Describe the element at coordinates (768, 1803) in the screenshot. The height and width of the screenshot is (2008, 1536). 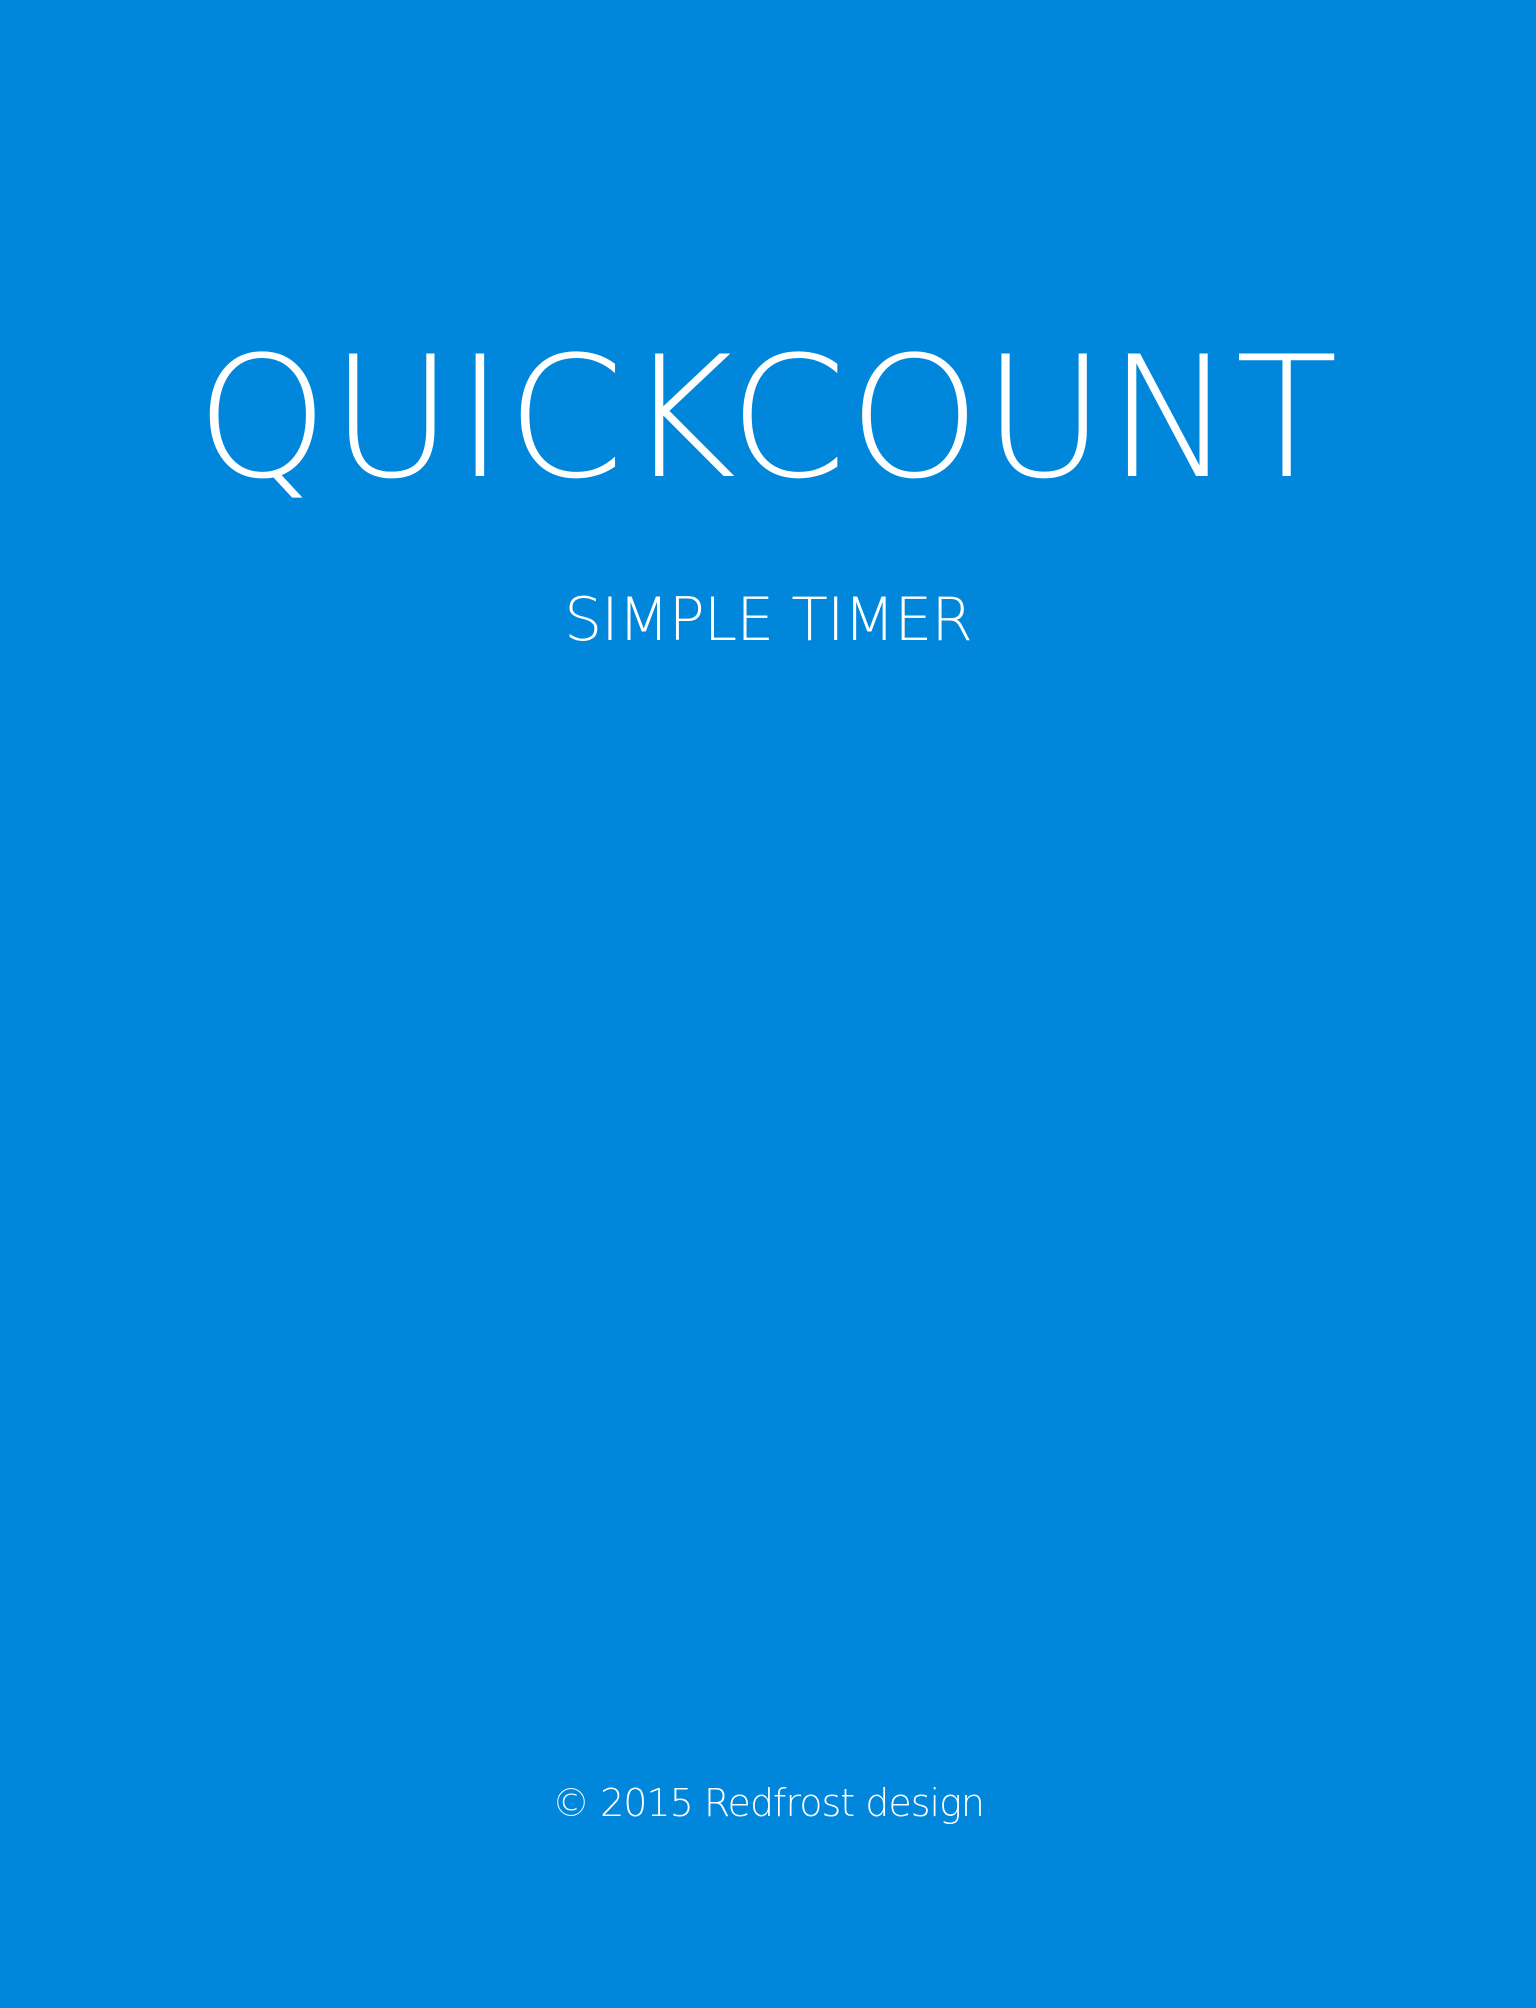
I see `copyright-notice: © 2015 Redfrost design` at that location.